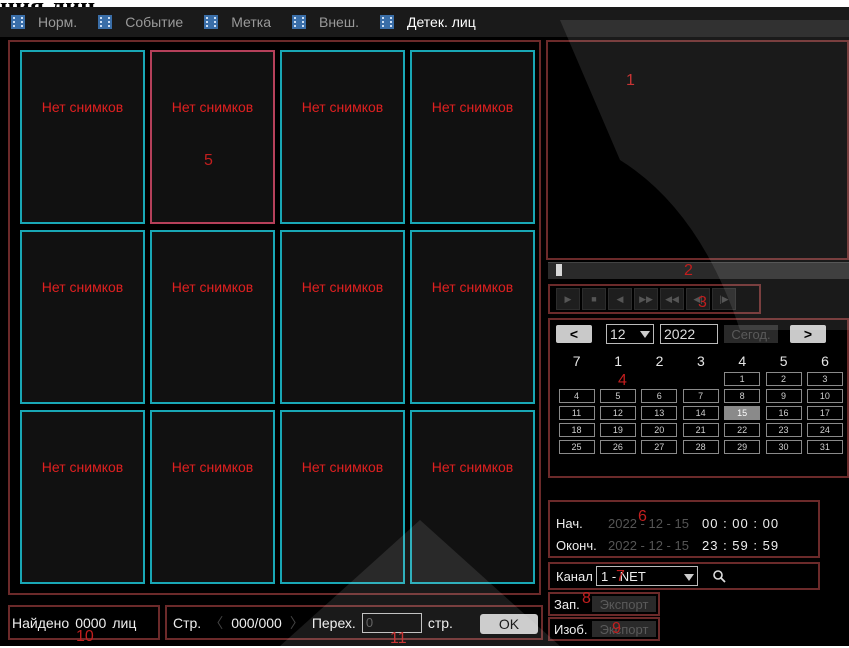  I want to click on month-select: 12, so click(630, 334).